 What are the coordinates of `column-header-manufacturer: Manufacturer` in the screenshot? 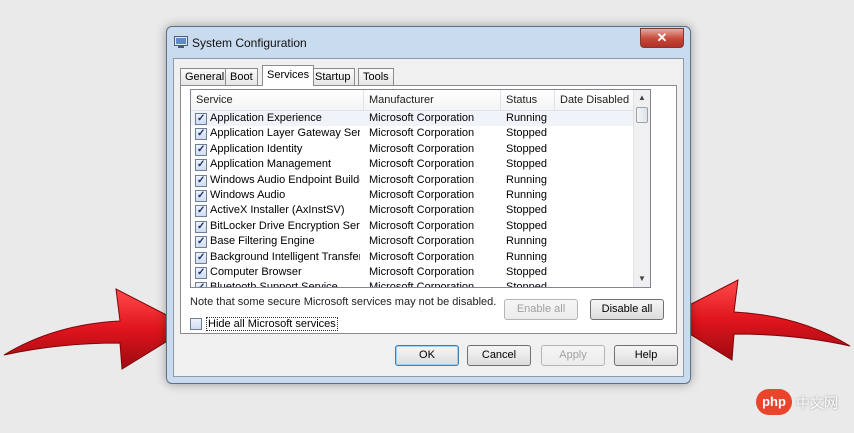 It's located at (432, 100).